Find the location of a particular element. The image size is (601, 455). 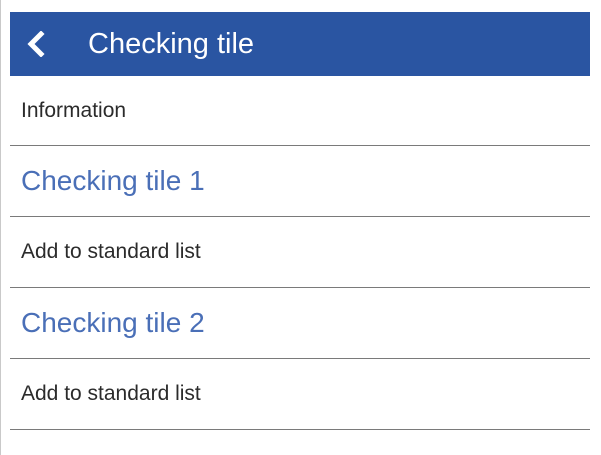

page-title: Checking tile is located at coordinates (171, 44).